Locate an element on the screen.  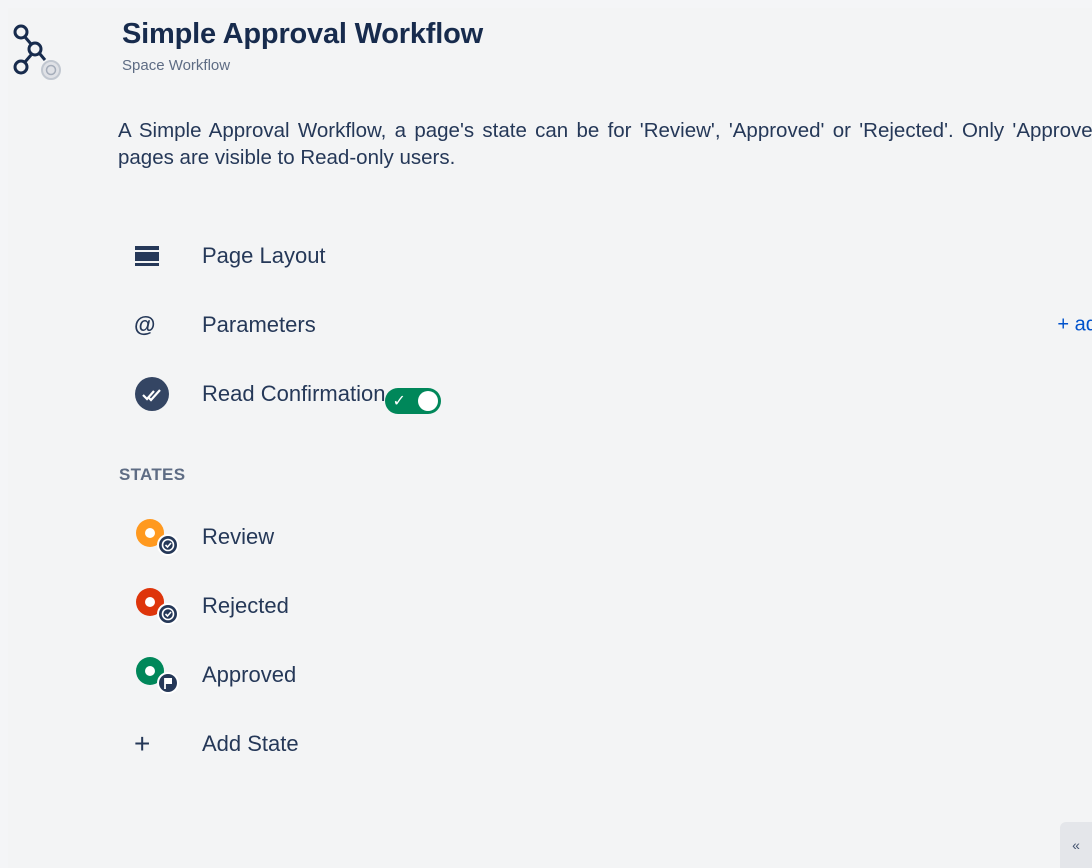
page-layout-icon is located at coordinates (160, 256).